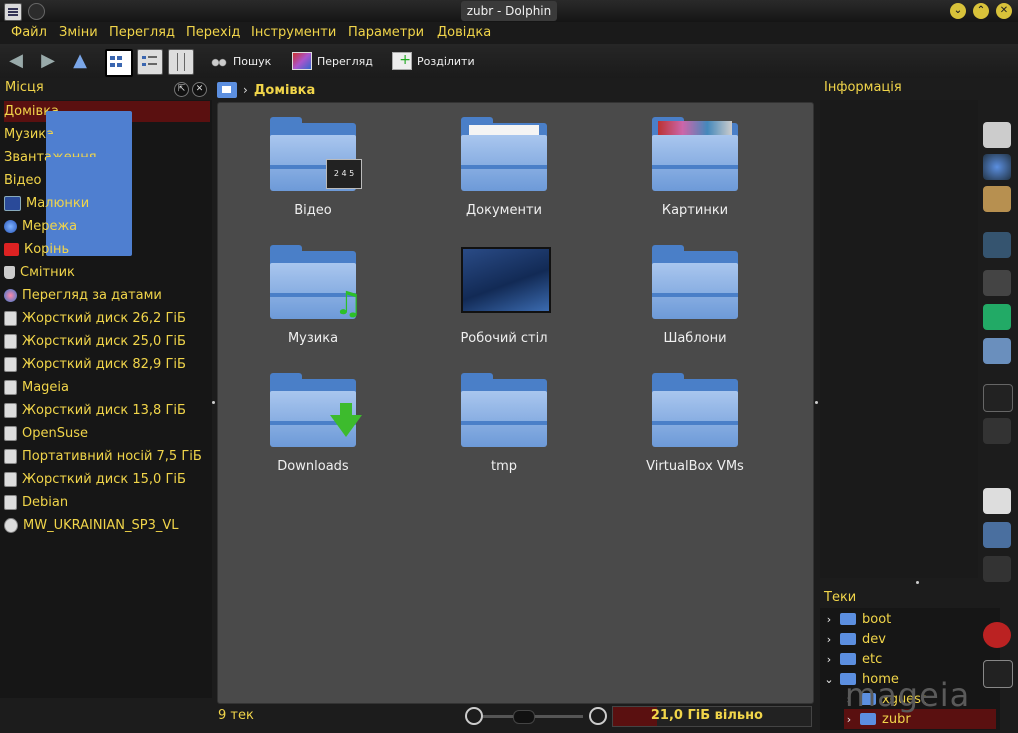  I want to click on place-label: Жорсткий диск 15,0 ГіБ, so click(104, 479).